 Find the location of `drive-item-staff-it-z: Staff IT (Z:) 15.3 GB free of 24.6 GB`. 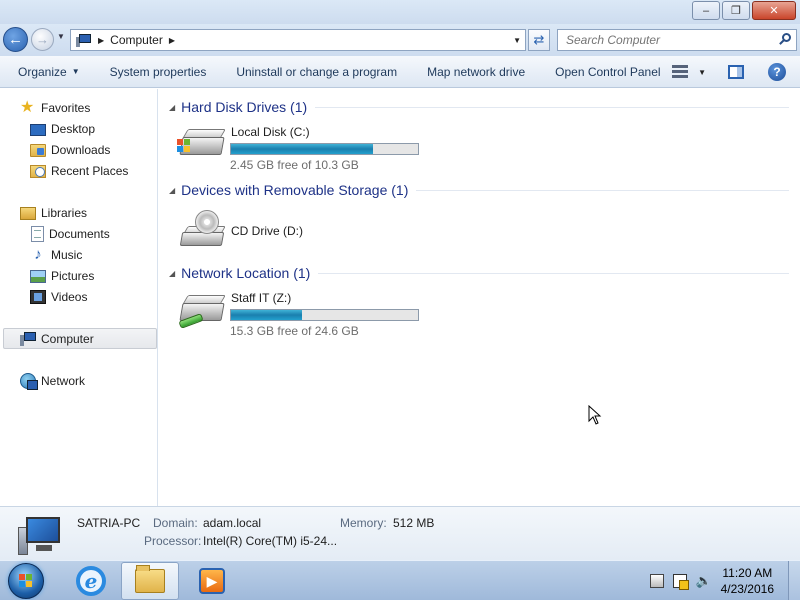

drive-item-staff-it-z: Staff IT (Z:) 15.3 GB free of 24.6 GB is located at coordinates (307, 311).